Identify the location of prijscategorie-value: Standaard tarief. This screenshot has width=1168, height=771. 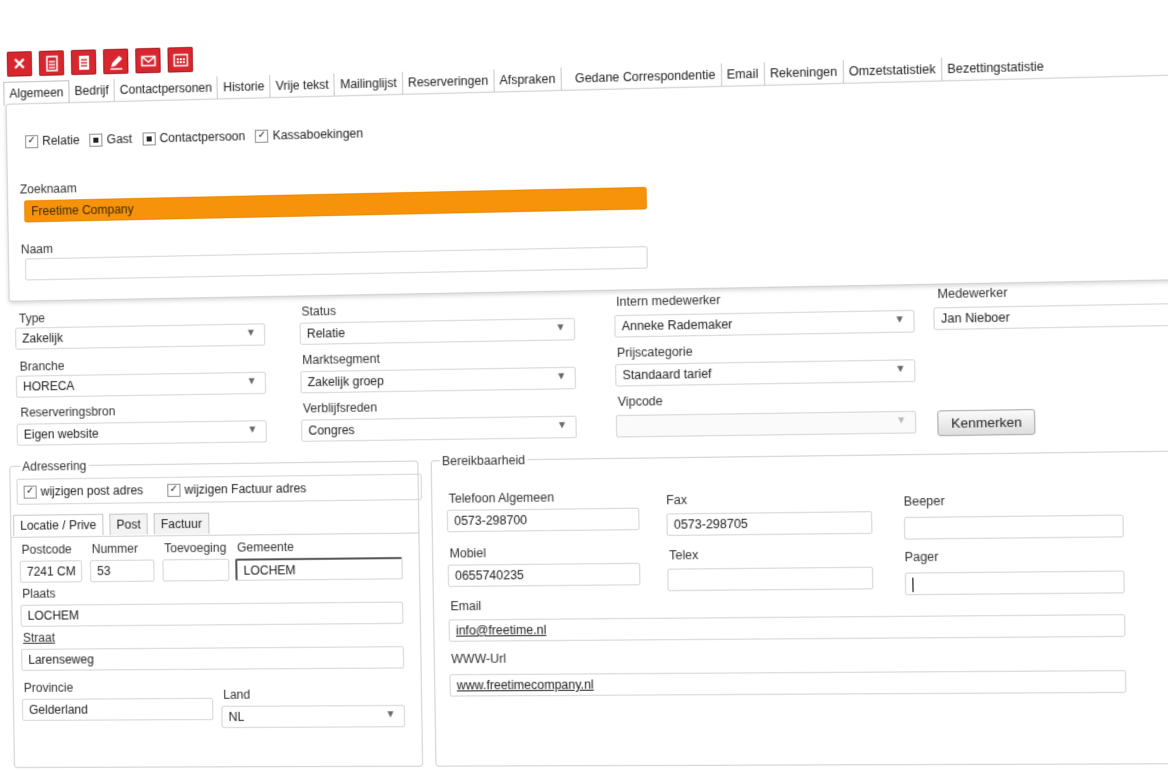
(667, 374).